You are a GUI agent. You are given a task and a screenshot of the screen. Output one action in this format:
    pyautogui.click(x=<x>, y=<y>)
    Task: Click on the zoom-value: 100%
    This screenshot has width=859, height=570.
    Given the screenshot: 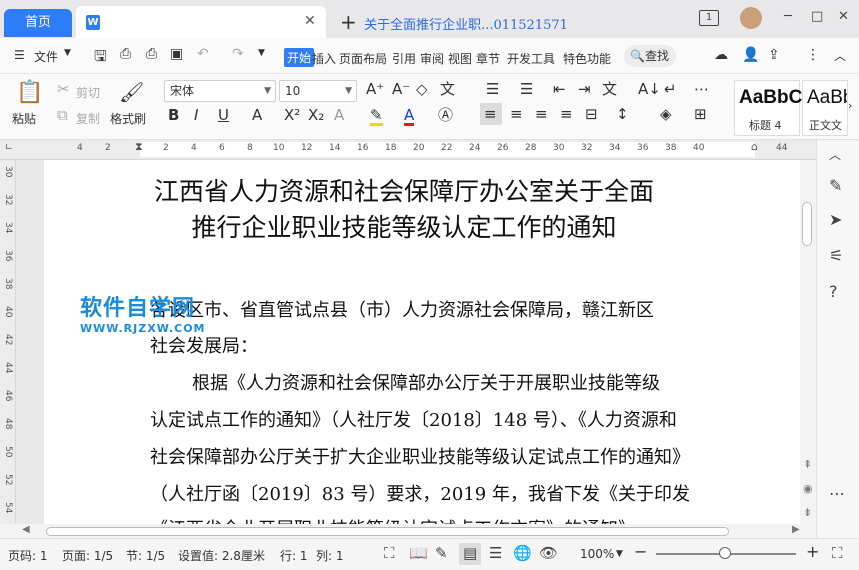 What is the action you would take?
    pyautogui.click(x=597, y=554)
    